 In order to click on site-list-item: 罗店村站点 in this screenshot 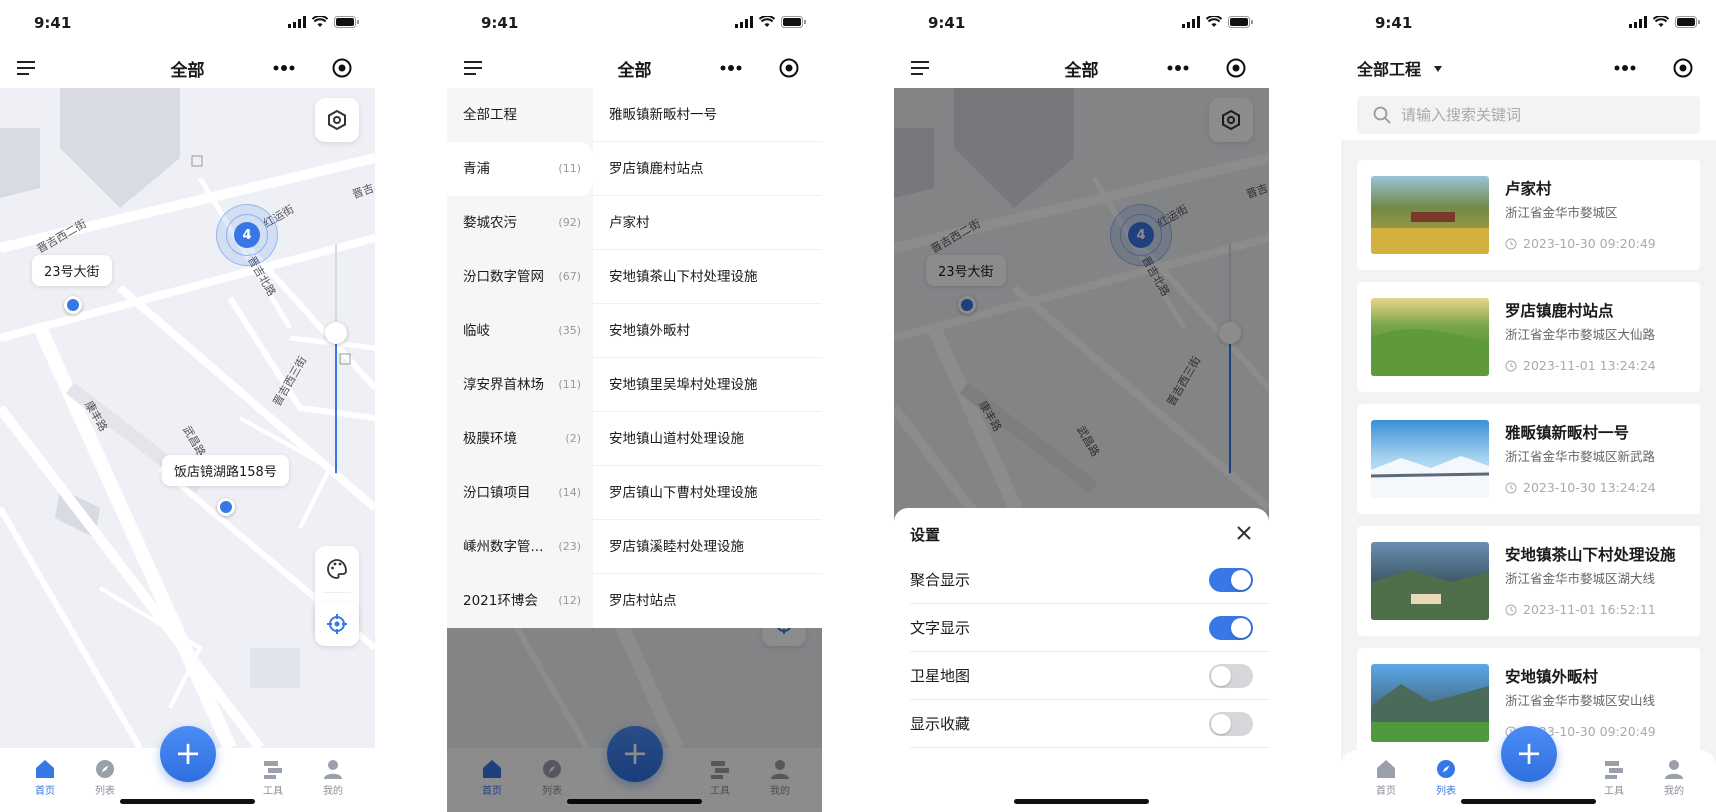, I will do `click(707, 601)`.